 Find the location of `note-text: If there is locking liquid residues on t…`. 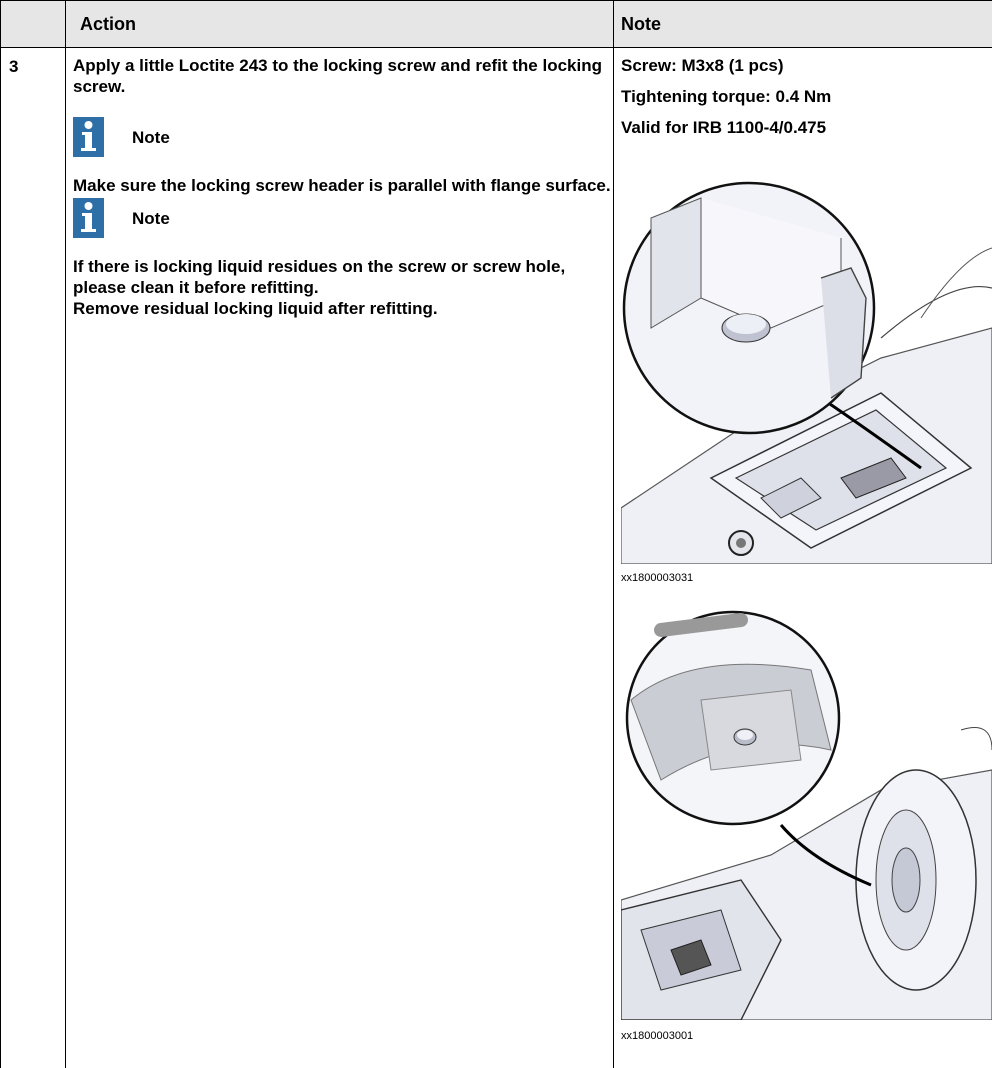

note-text: If there is locking liquid residues on t… is located at coordinates (319, 277).